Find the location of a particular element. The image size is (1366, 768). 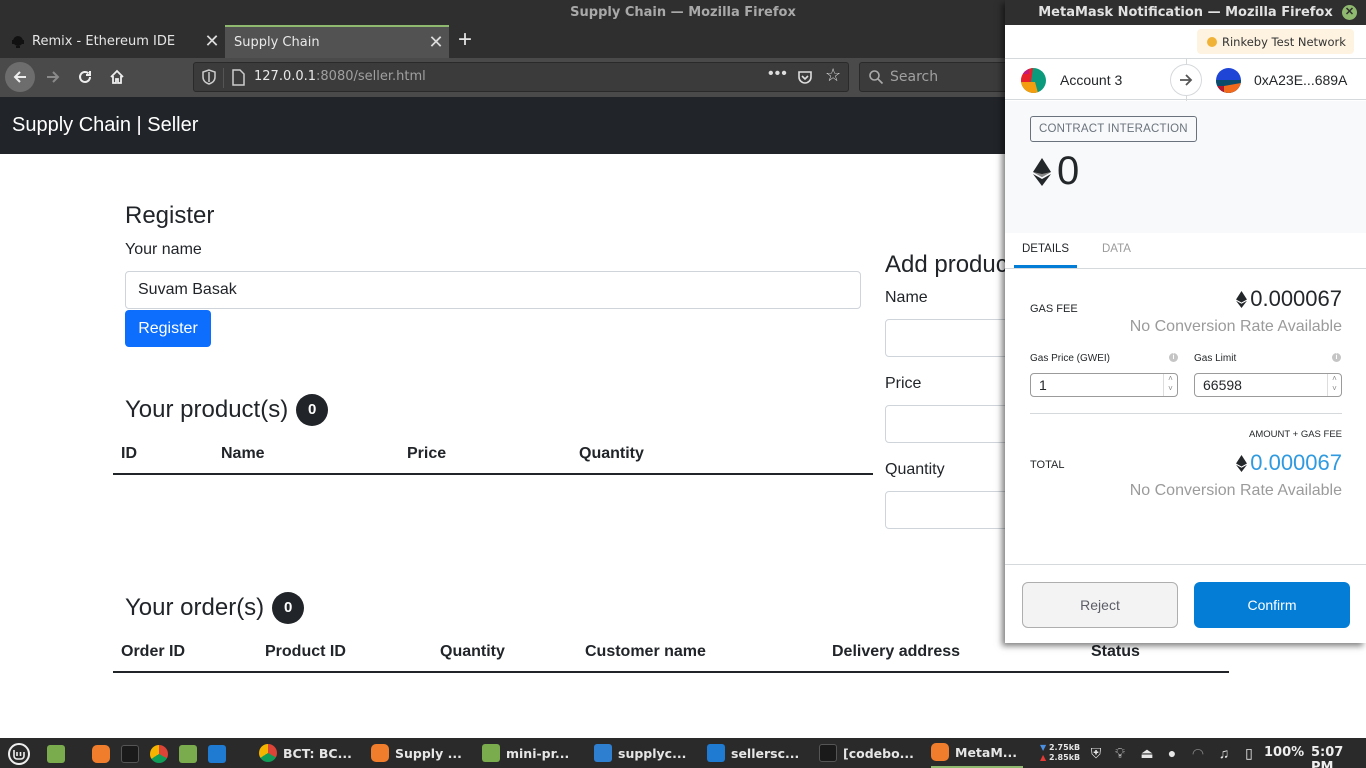

eject-icon: ⏏ is located at coordinates (1147, 753).